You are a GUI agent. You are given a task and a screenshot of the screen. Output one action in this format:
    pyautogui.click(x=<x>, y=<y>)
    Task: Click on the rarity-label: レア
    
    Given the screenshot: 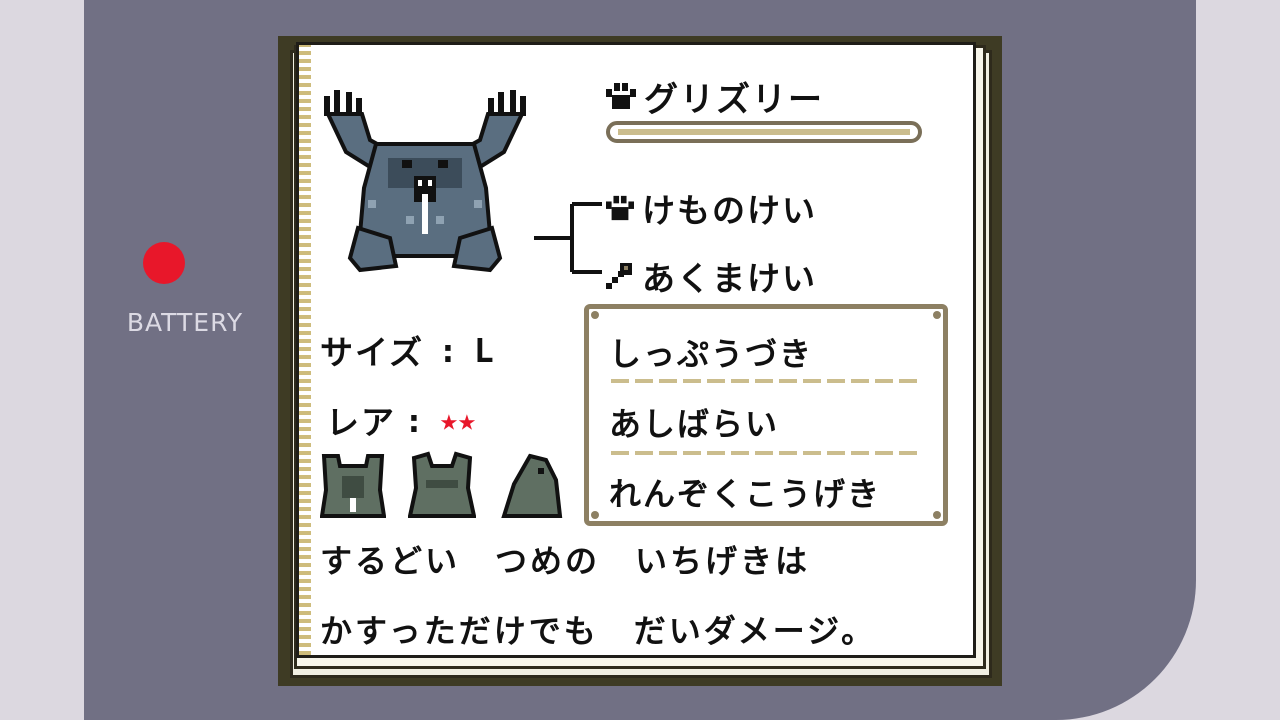 What is the action you would take?
    pyautogui.click(x=361, y=422)
    